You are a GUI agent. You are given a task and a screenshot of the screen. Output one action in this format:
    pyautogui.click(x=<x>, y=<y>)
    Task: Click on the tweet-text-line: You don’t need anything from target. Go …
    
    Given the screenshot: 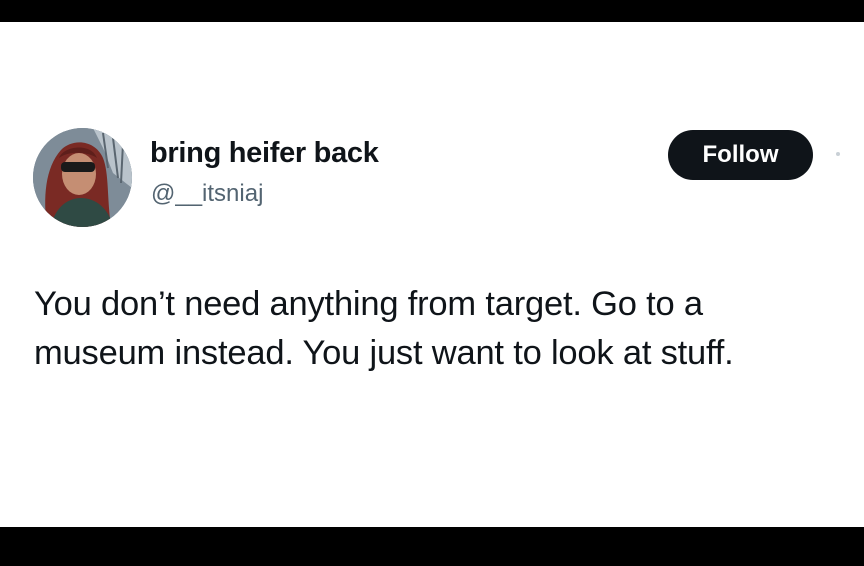 What is the action you would take?
    pyautogui.click(x=368, y=304)
    